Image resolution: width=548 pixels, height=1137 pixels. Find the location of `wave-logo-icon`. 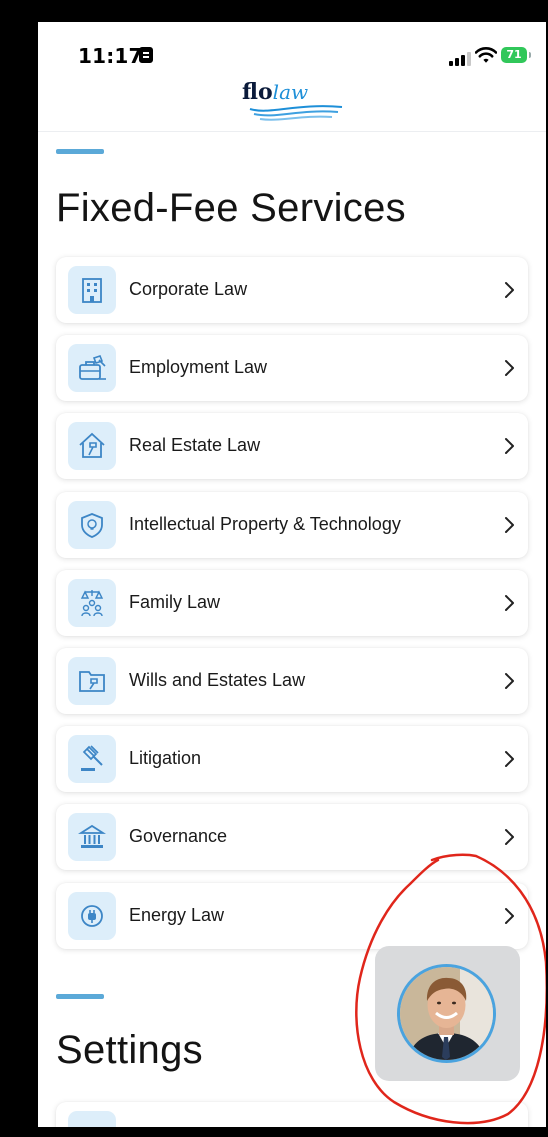

wave-logo-icon is located at coordinates (296, 113).